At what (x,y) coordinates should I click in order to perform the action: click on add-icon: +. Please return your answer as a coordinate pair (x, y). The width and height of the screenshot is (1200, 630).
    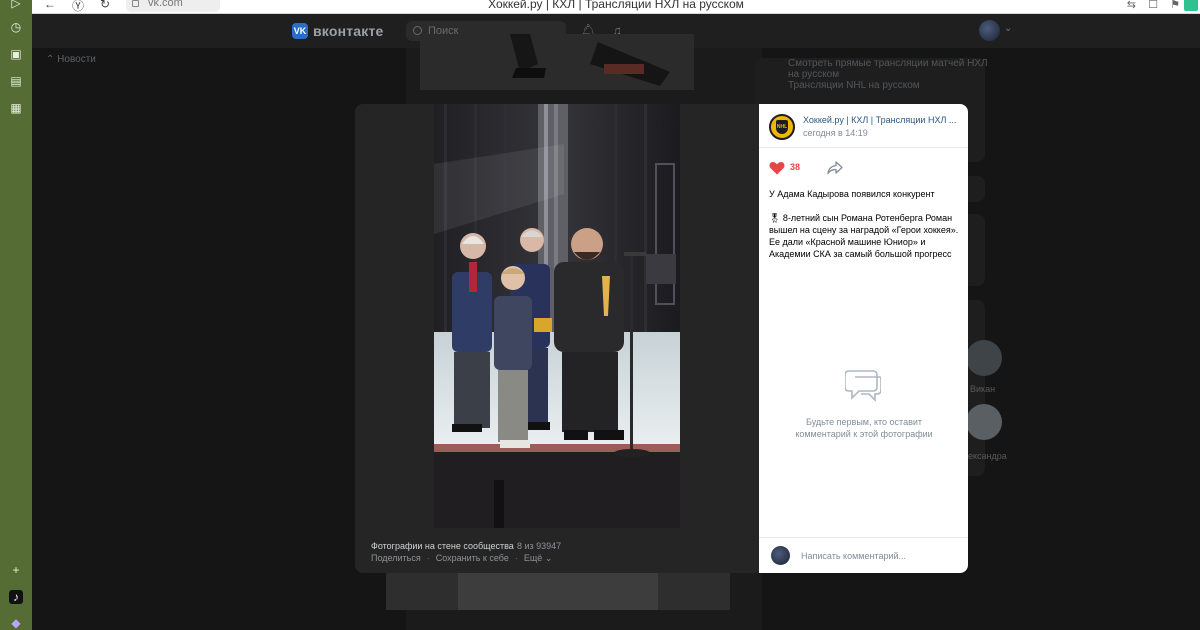
    Looking at the image, I should click on (16, 570).